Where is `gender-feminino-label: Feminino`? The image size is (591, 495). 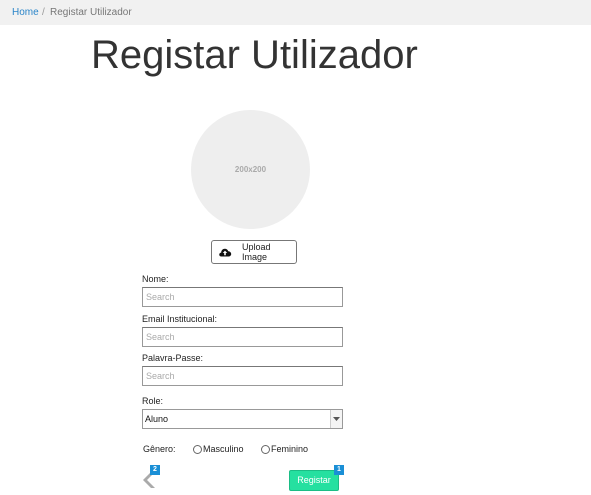
gender-feminino-label: Feminino is located at coordinates (290, 449).